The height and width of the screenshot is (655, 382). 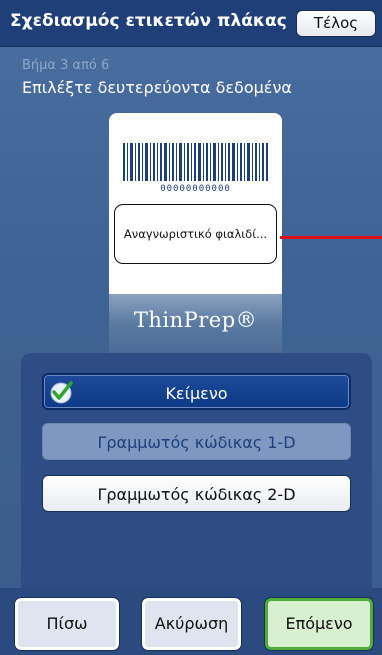 I want to click on step-title: Επιλέξτε δευτερεύοντα δεδομένα, so click(x=157, y=87).